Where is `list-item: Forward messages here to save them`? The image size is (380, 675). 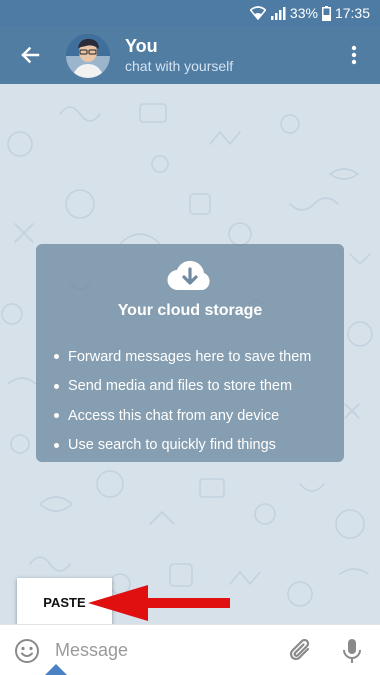
list-item: Forward messages here to save them is located at coordinates (182, 357).